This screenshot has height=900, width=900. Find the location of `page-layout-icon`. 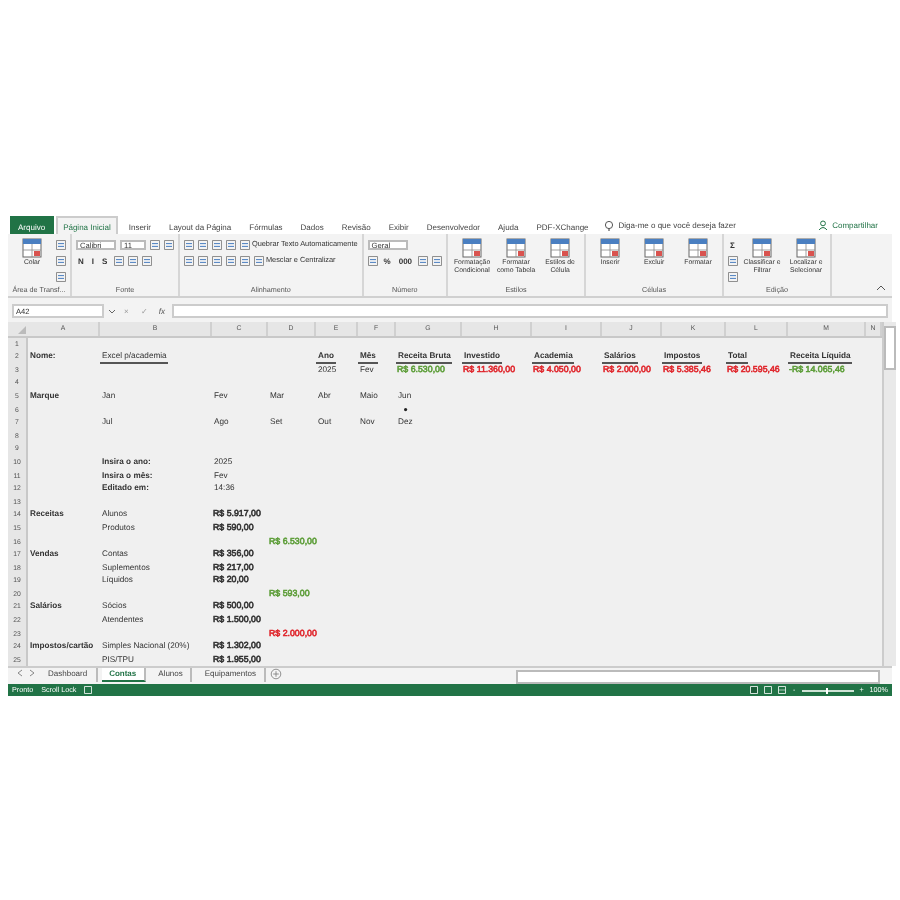

page-layout-icon is located at coordinates (768, 690).